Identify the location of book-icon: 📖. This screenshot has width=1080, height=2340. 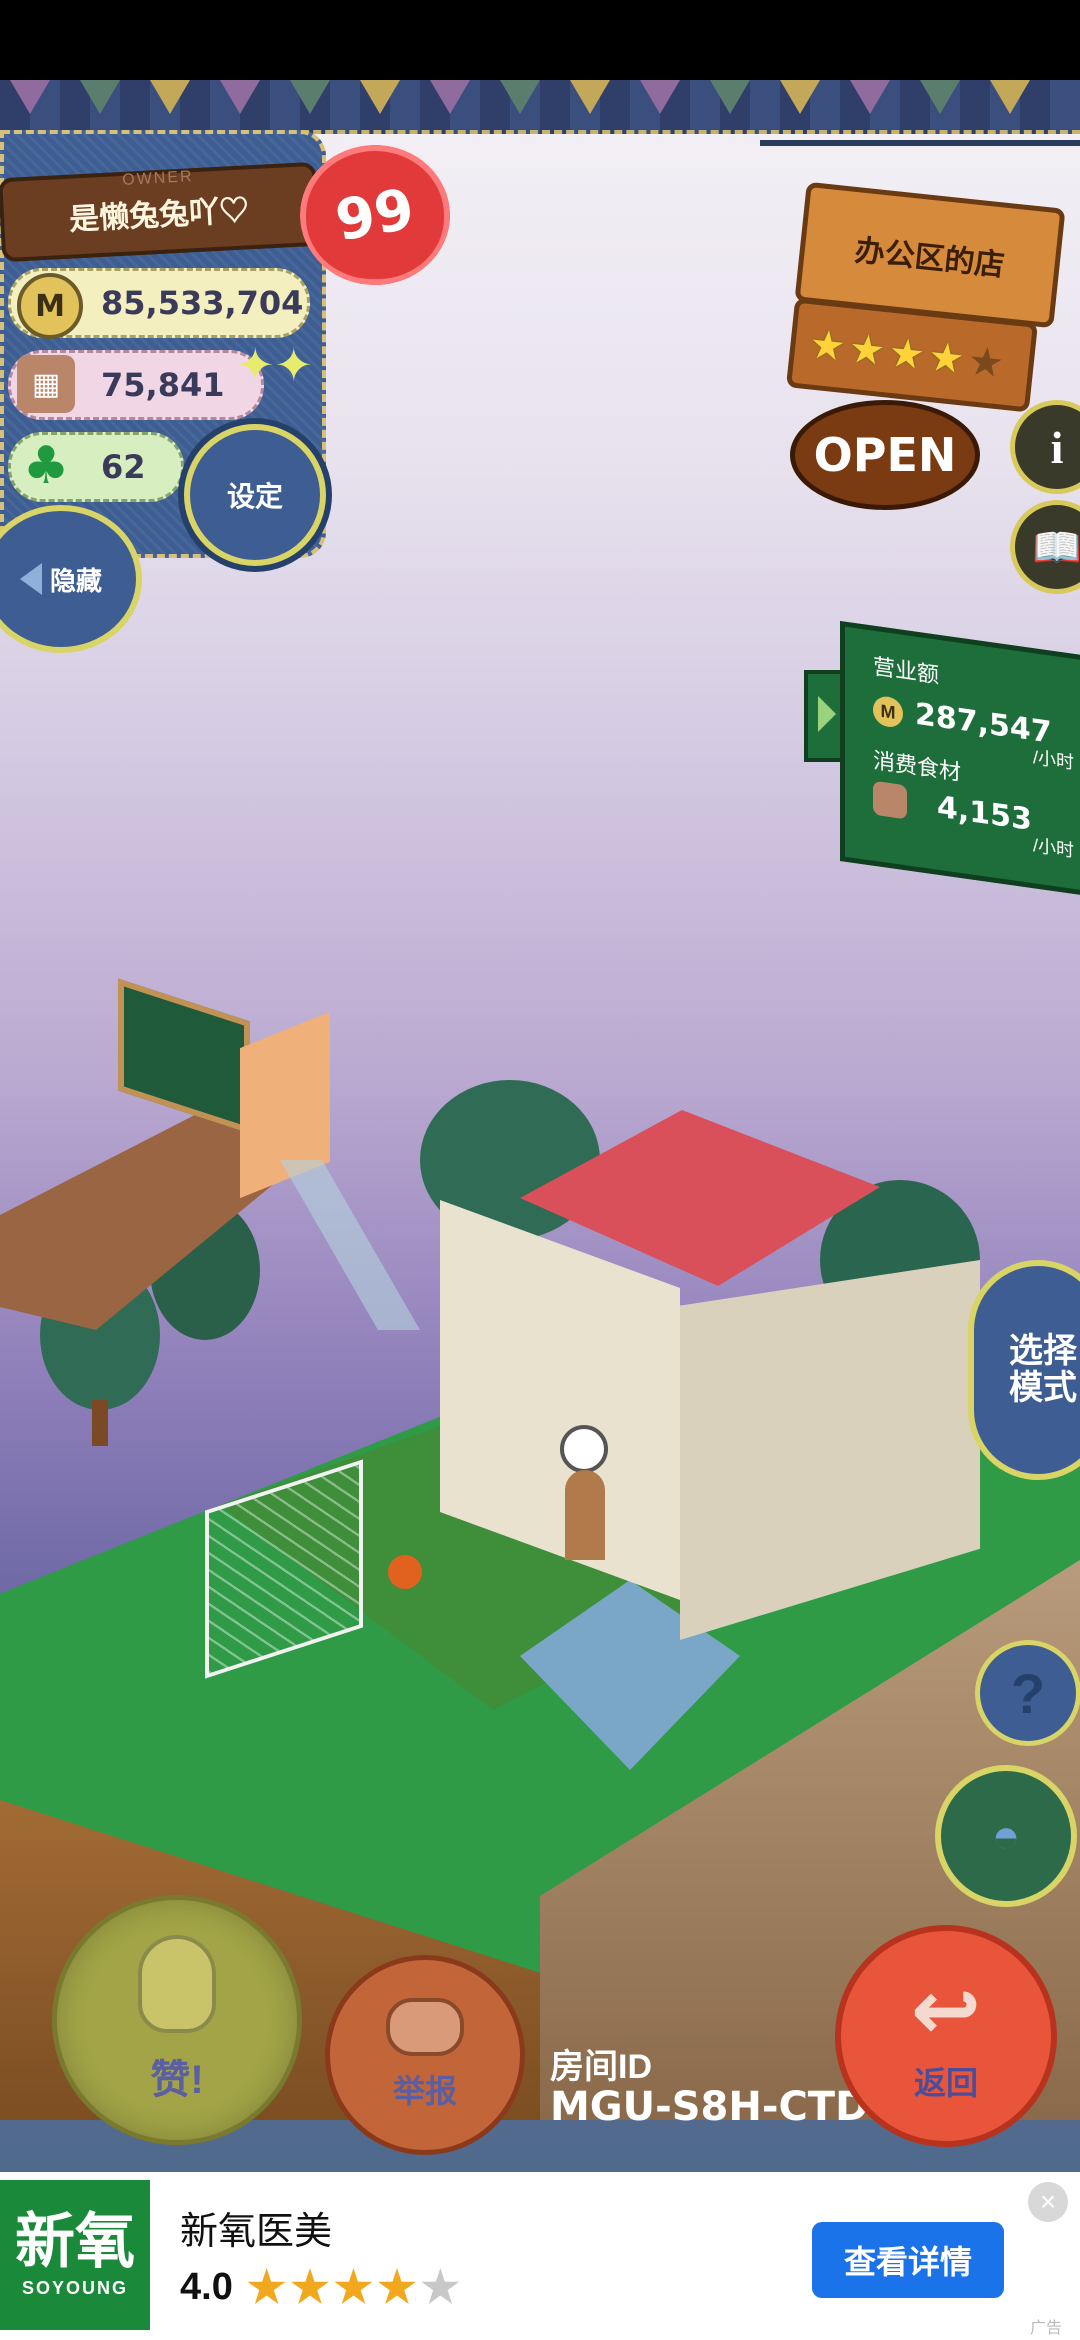
(1056, 547).